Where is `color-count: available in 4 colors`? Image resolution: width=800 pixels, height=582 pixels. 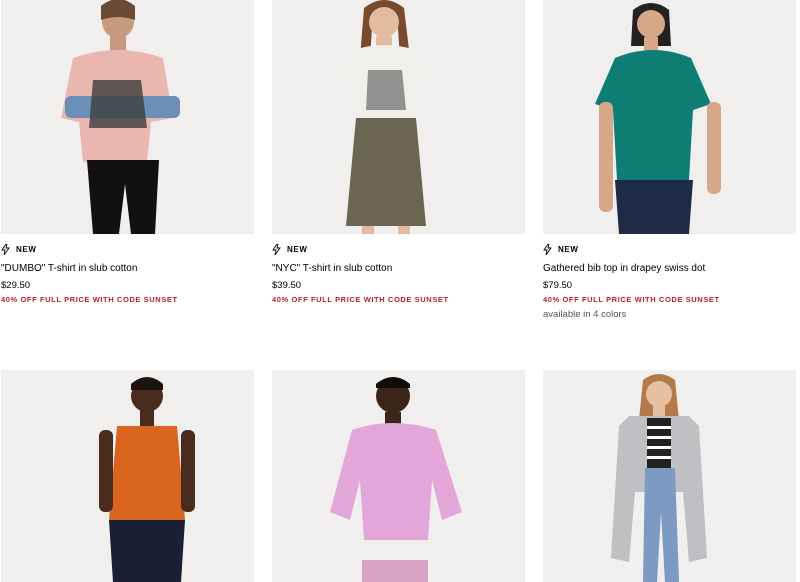 color-count: available in 4 colors is located at coordinates (669, 314).